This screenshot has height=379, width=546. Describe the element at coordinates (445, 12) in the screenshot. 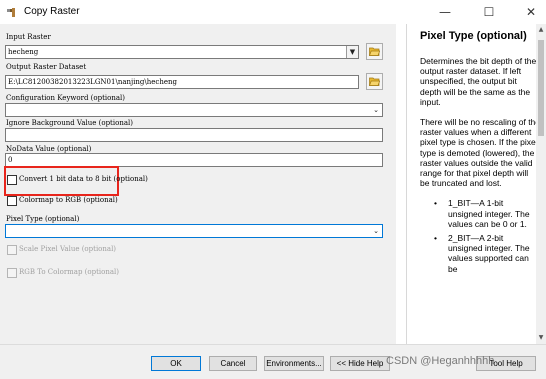

I see `minimize-button: —` at that location.